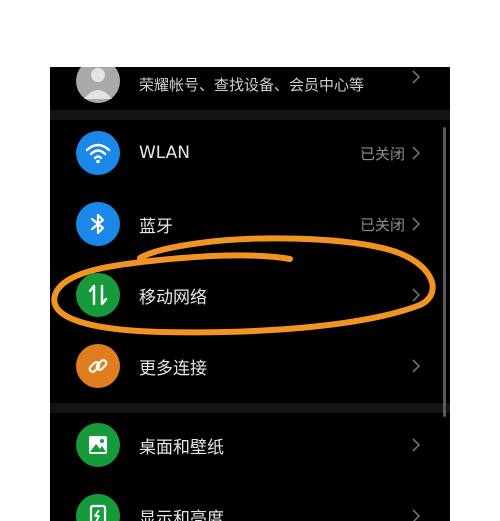  What do you see at coordinates (98, 507) in the screenshot?
I see `display-icon` at bounding box center [98, 507].